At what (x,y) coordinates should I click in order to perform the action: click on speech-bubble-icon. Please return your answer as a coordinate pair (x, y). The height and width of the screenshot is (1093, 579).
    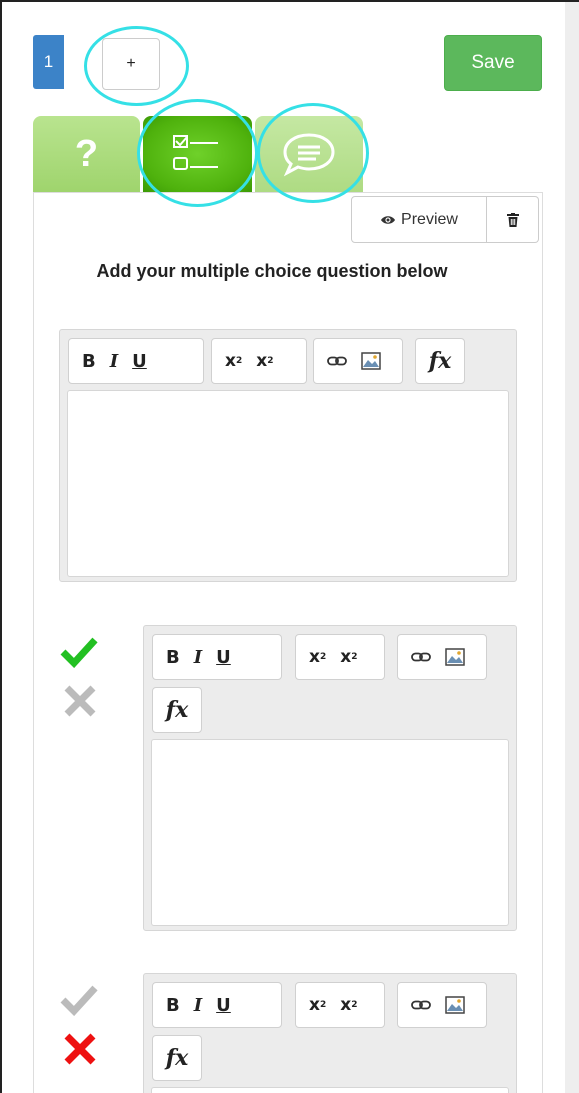
    Looking at the image, I should click on (309, 155).